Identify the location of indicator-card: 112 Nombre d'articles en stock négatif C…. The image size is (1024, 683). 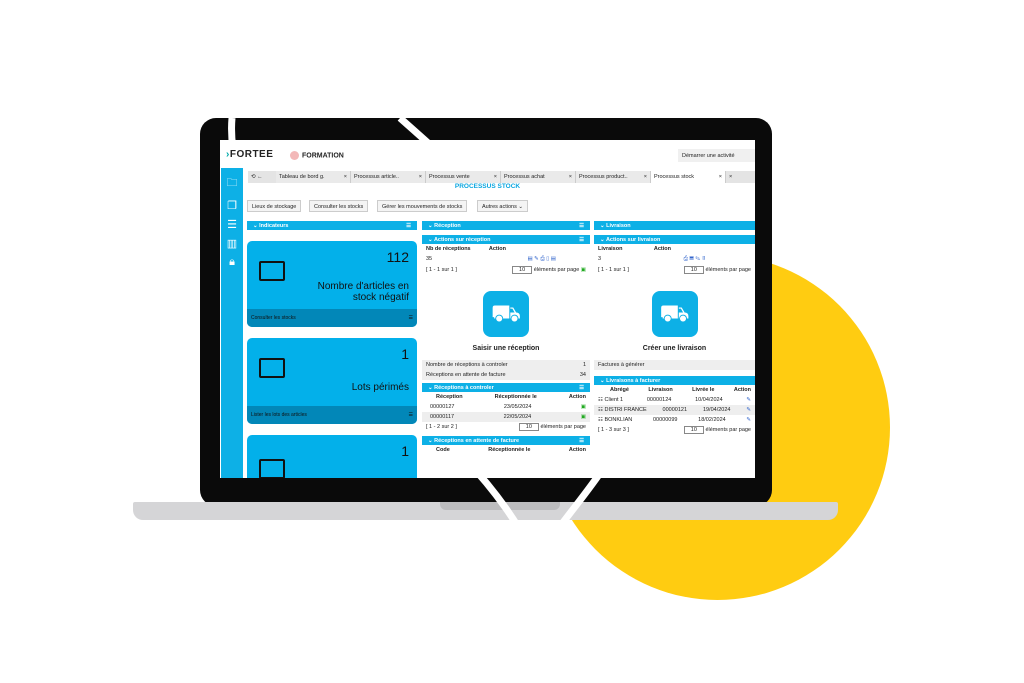
(332, 284).